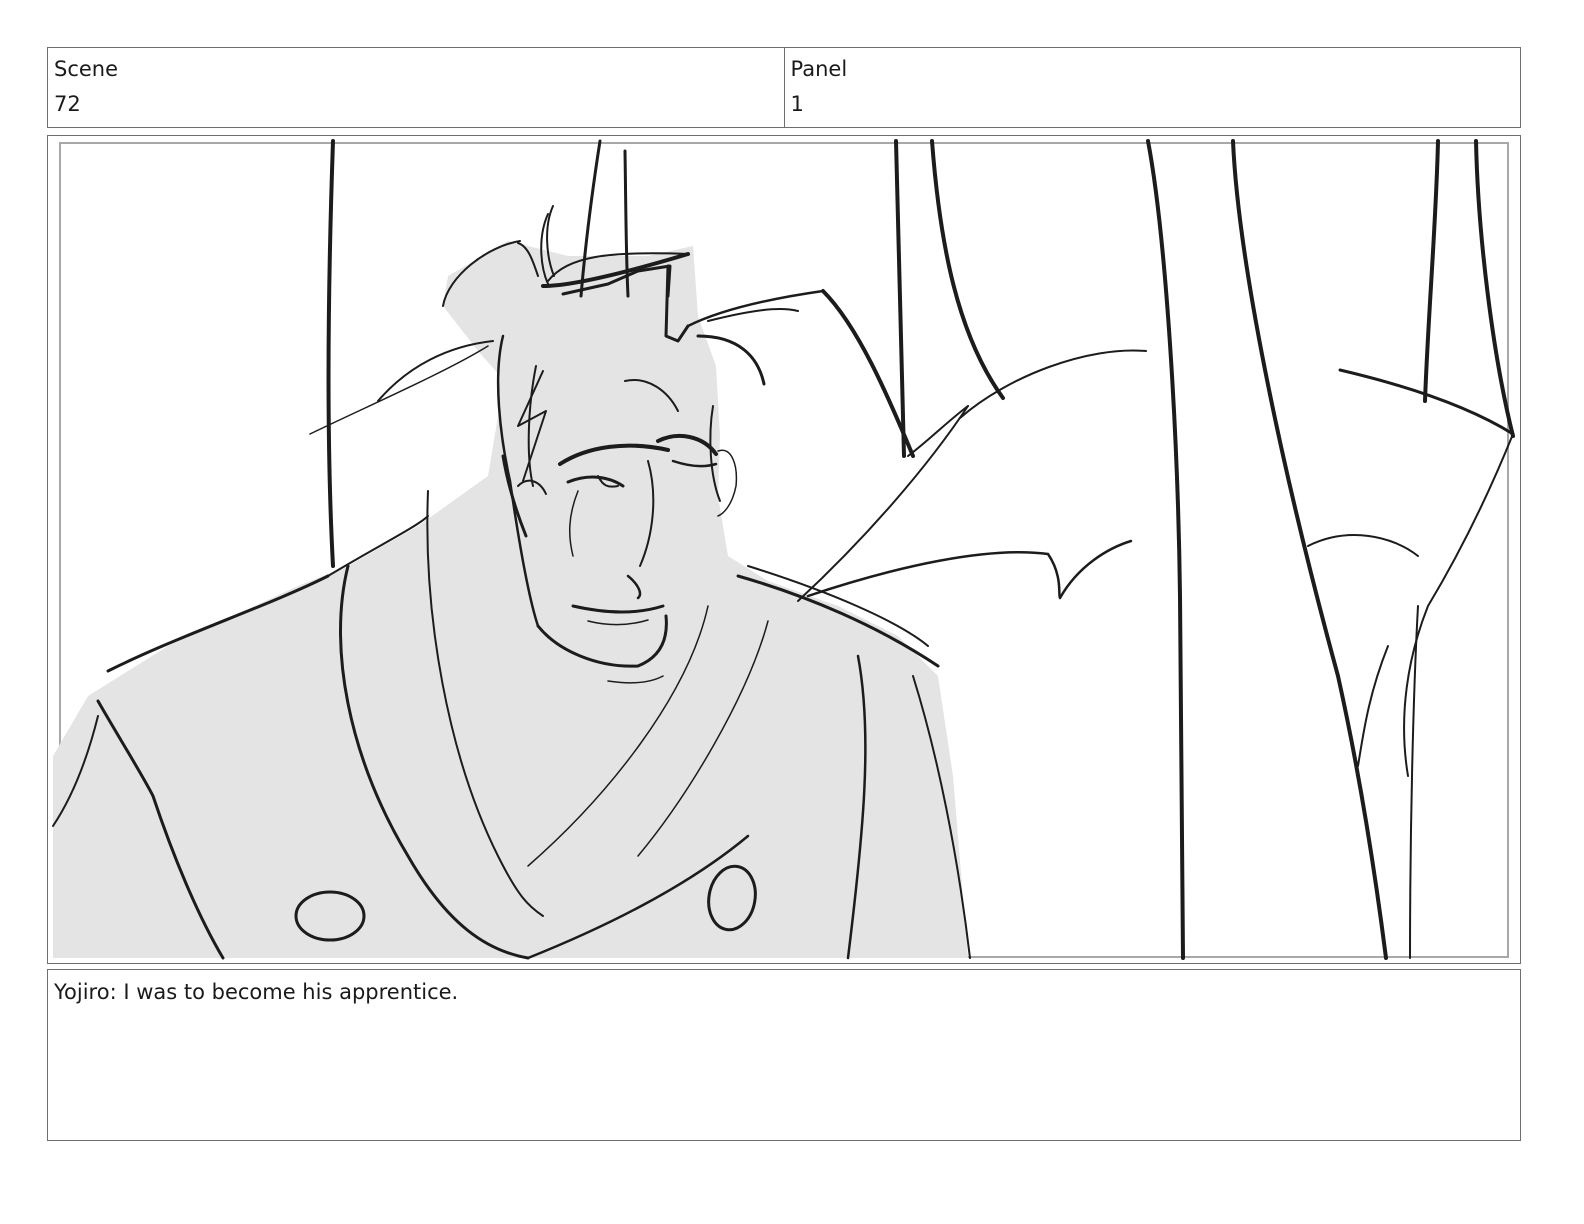  I want to click on panel-header: Scene 72 Panel 1, so click(784, 87).